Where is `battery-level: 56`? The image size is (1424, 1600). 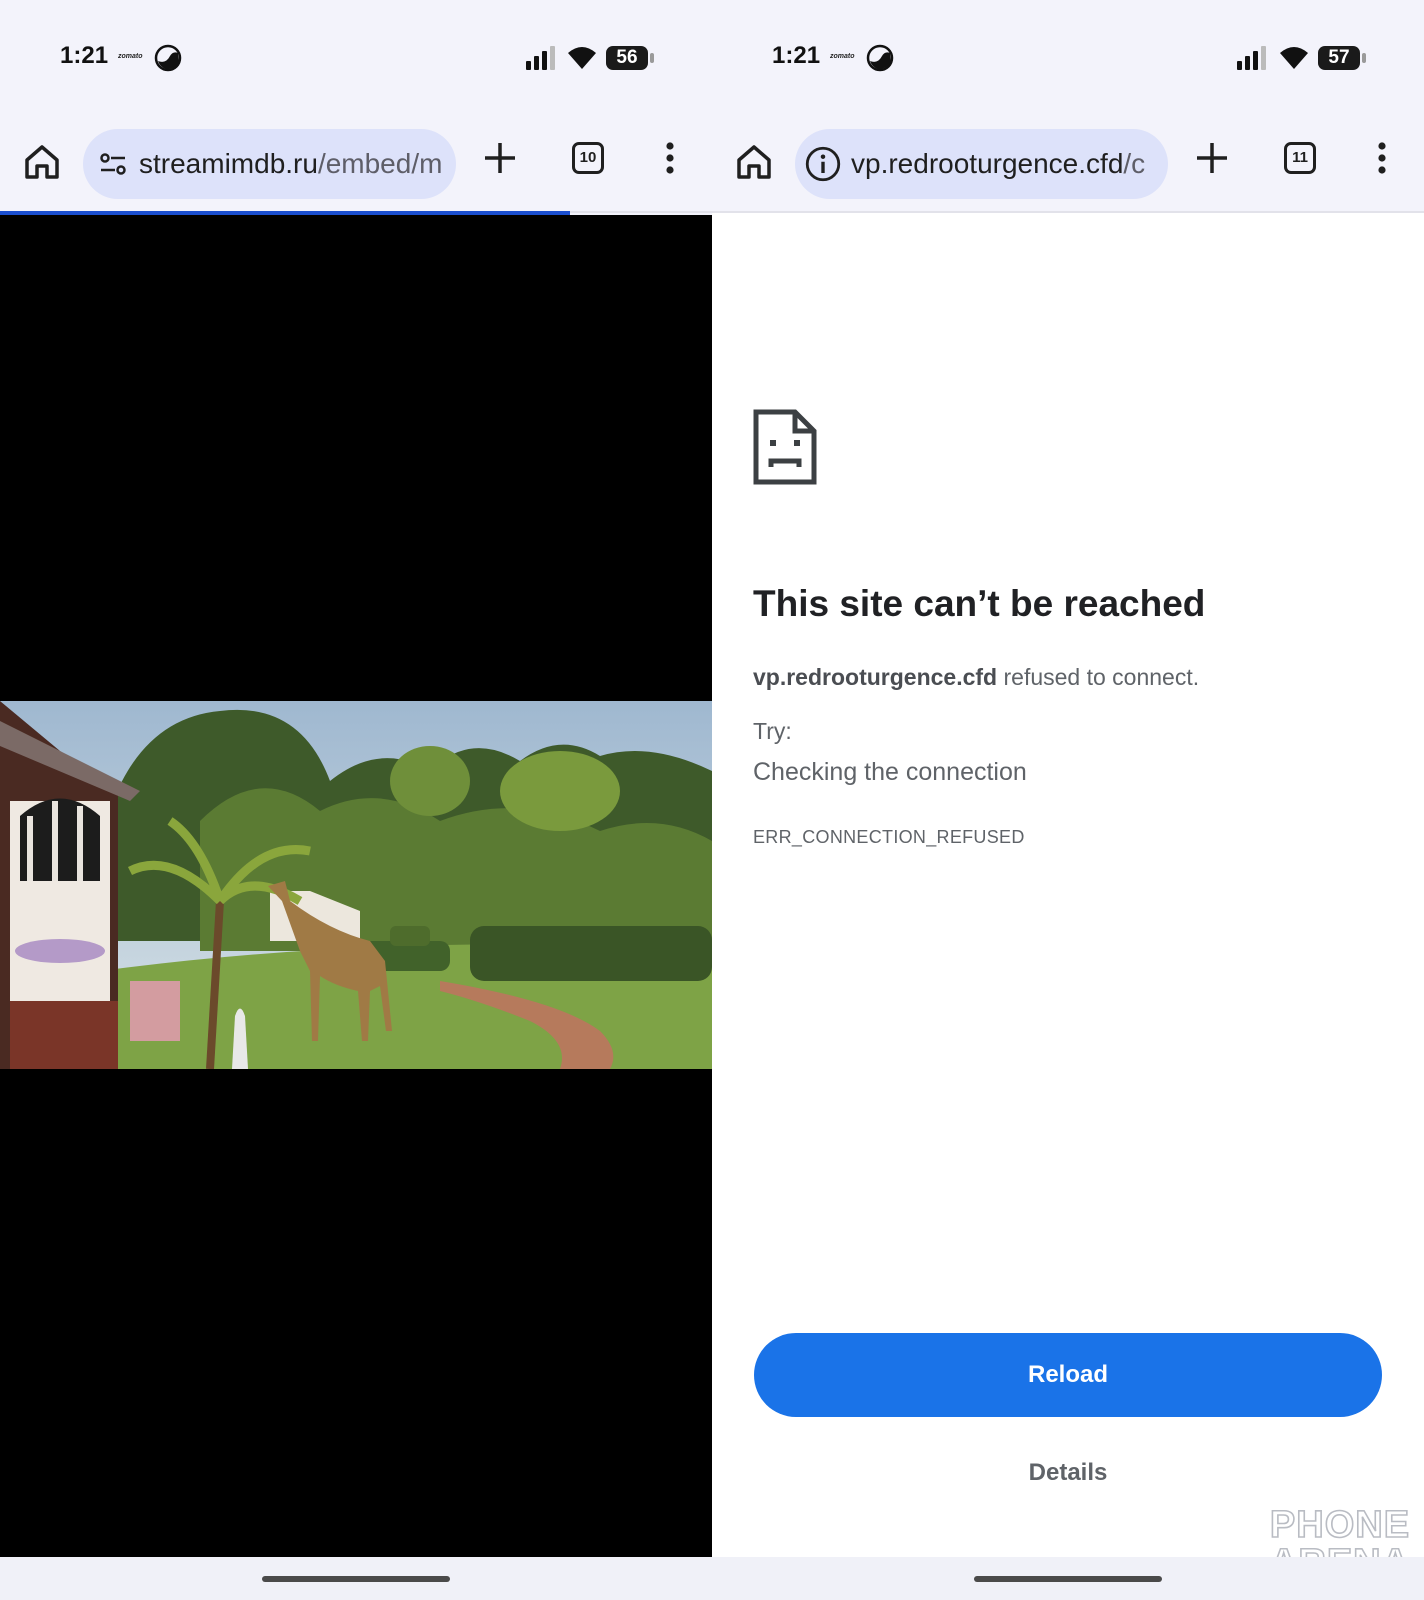 battery-level: 56 is located at coordinates (627, 58).